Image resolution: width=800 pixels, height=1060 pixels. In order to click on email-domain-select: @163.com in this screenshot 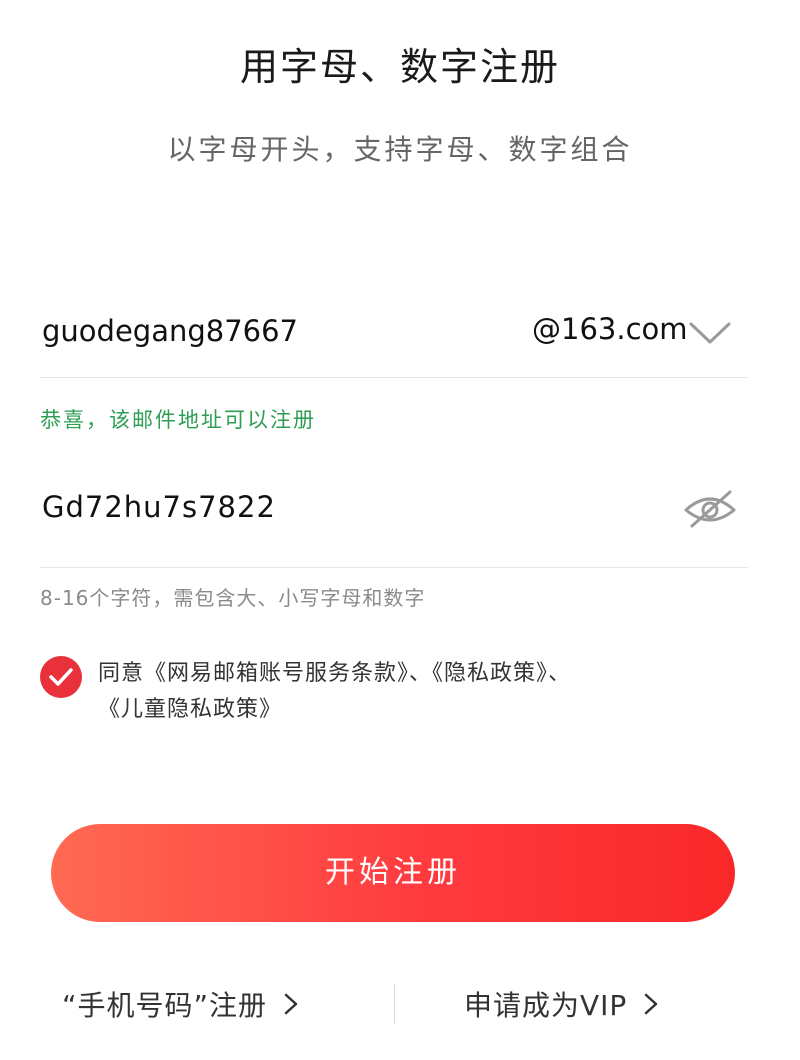, I will do `click(610, 329)`.